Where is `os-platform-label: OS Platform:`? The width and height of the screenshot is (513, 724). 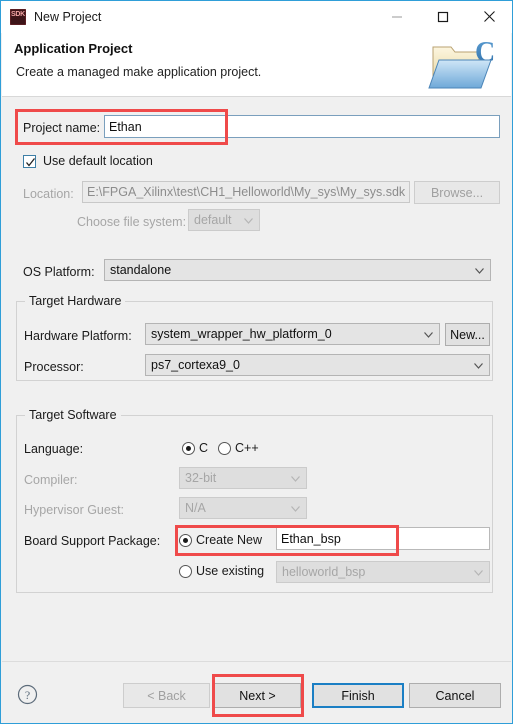
os-platform-label: OS Platform: is located at coordinates (59, 272).